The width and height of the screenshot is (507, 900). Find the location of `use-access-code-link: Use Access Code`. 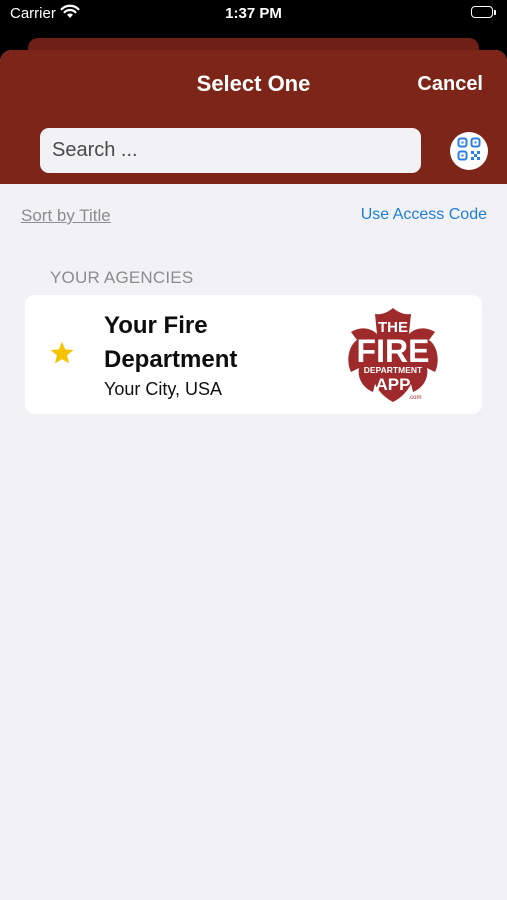

use-access-code-link: Use Access Code is located at coordinates (424, 215).